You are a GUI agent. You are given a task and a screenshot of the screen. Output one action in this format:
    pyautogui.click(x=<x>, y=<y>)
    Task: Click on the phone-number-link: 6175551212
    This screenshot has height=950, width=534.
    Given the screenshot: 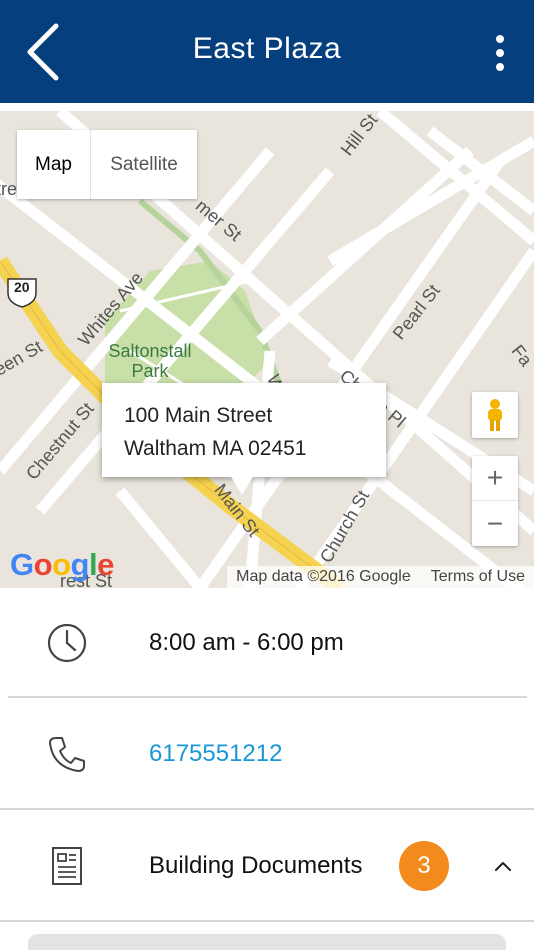 What is the action you would take?
    pyautogui.click(x=215, y=754)
    